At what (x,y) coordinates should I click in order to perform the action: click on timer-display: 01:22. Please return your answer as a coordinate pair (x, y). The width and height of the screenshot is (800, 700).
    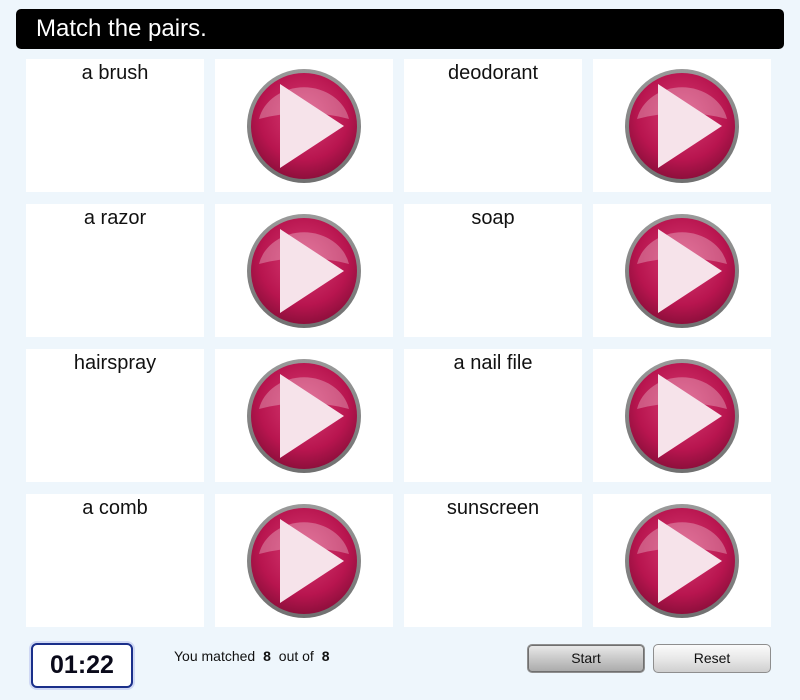
    Looking at the image, I should click on (82, 665).